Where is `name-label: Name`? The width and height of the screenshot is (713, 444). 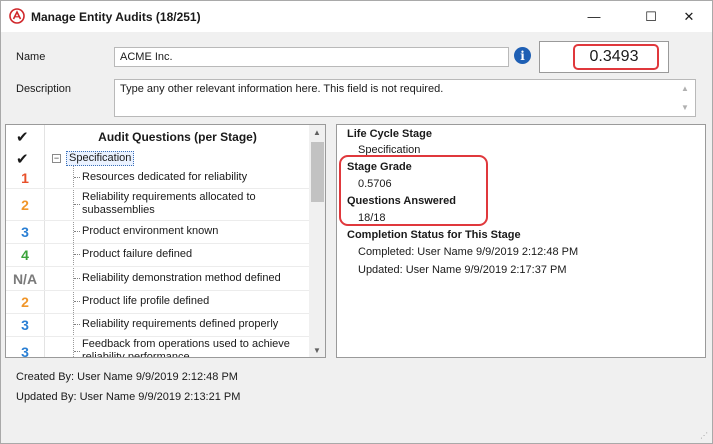 name-label: Name is located at coordinates (31, 57).